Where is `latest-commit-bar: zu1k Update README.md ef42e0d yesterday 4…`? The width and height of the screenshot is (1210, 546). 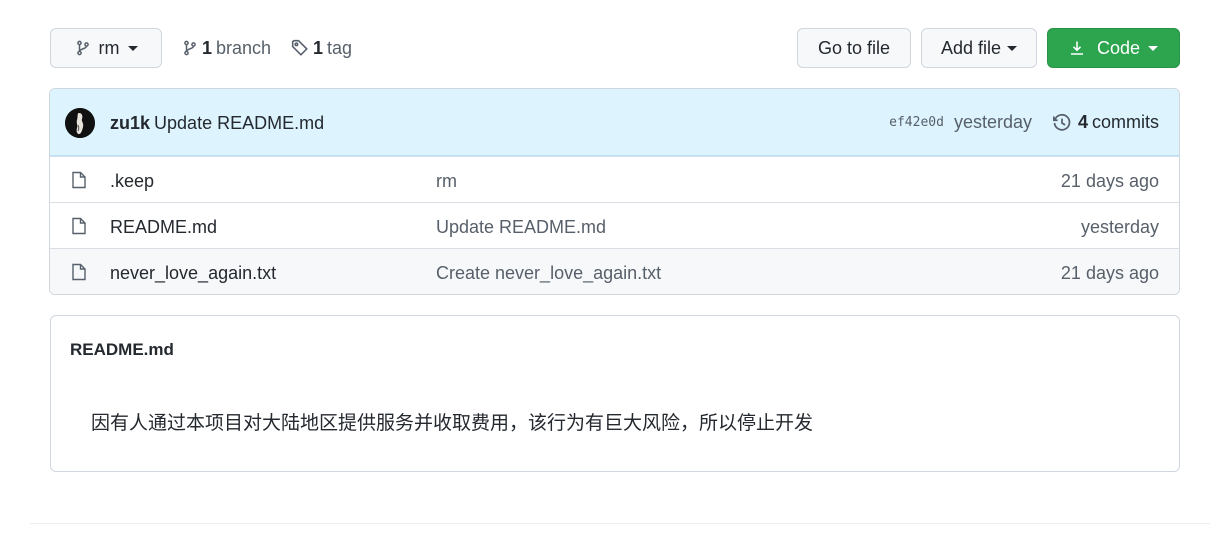 latest-commit-bar: zu1k Update README.md ef42e0d yesterday 4… is located at coordinates (614, 122).